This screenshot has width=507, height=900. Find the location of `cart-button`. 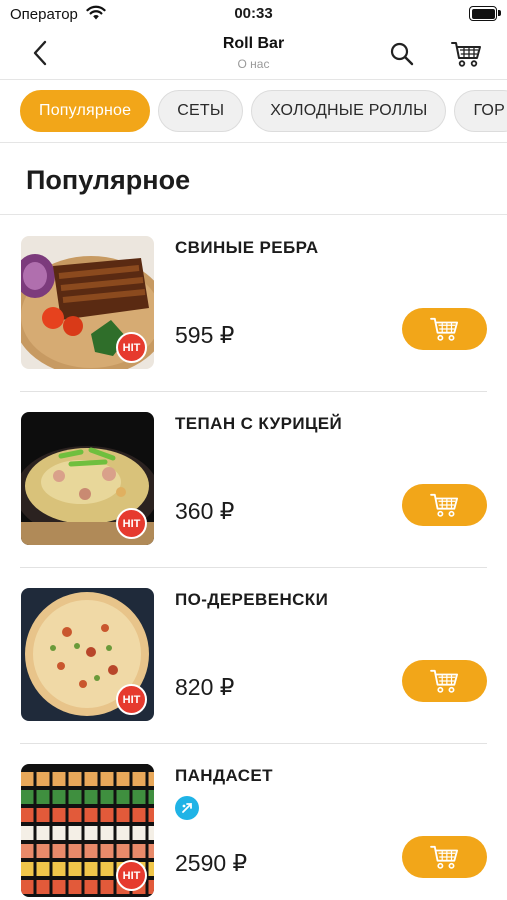

cart-button is located at coordinates (467, 54).